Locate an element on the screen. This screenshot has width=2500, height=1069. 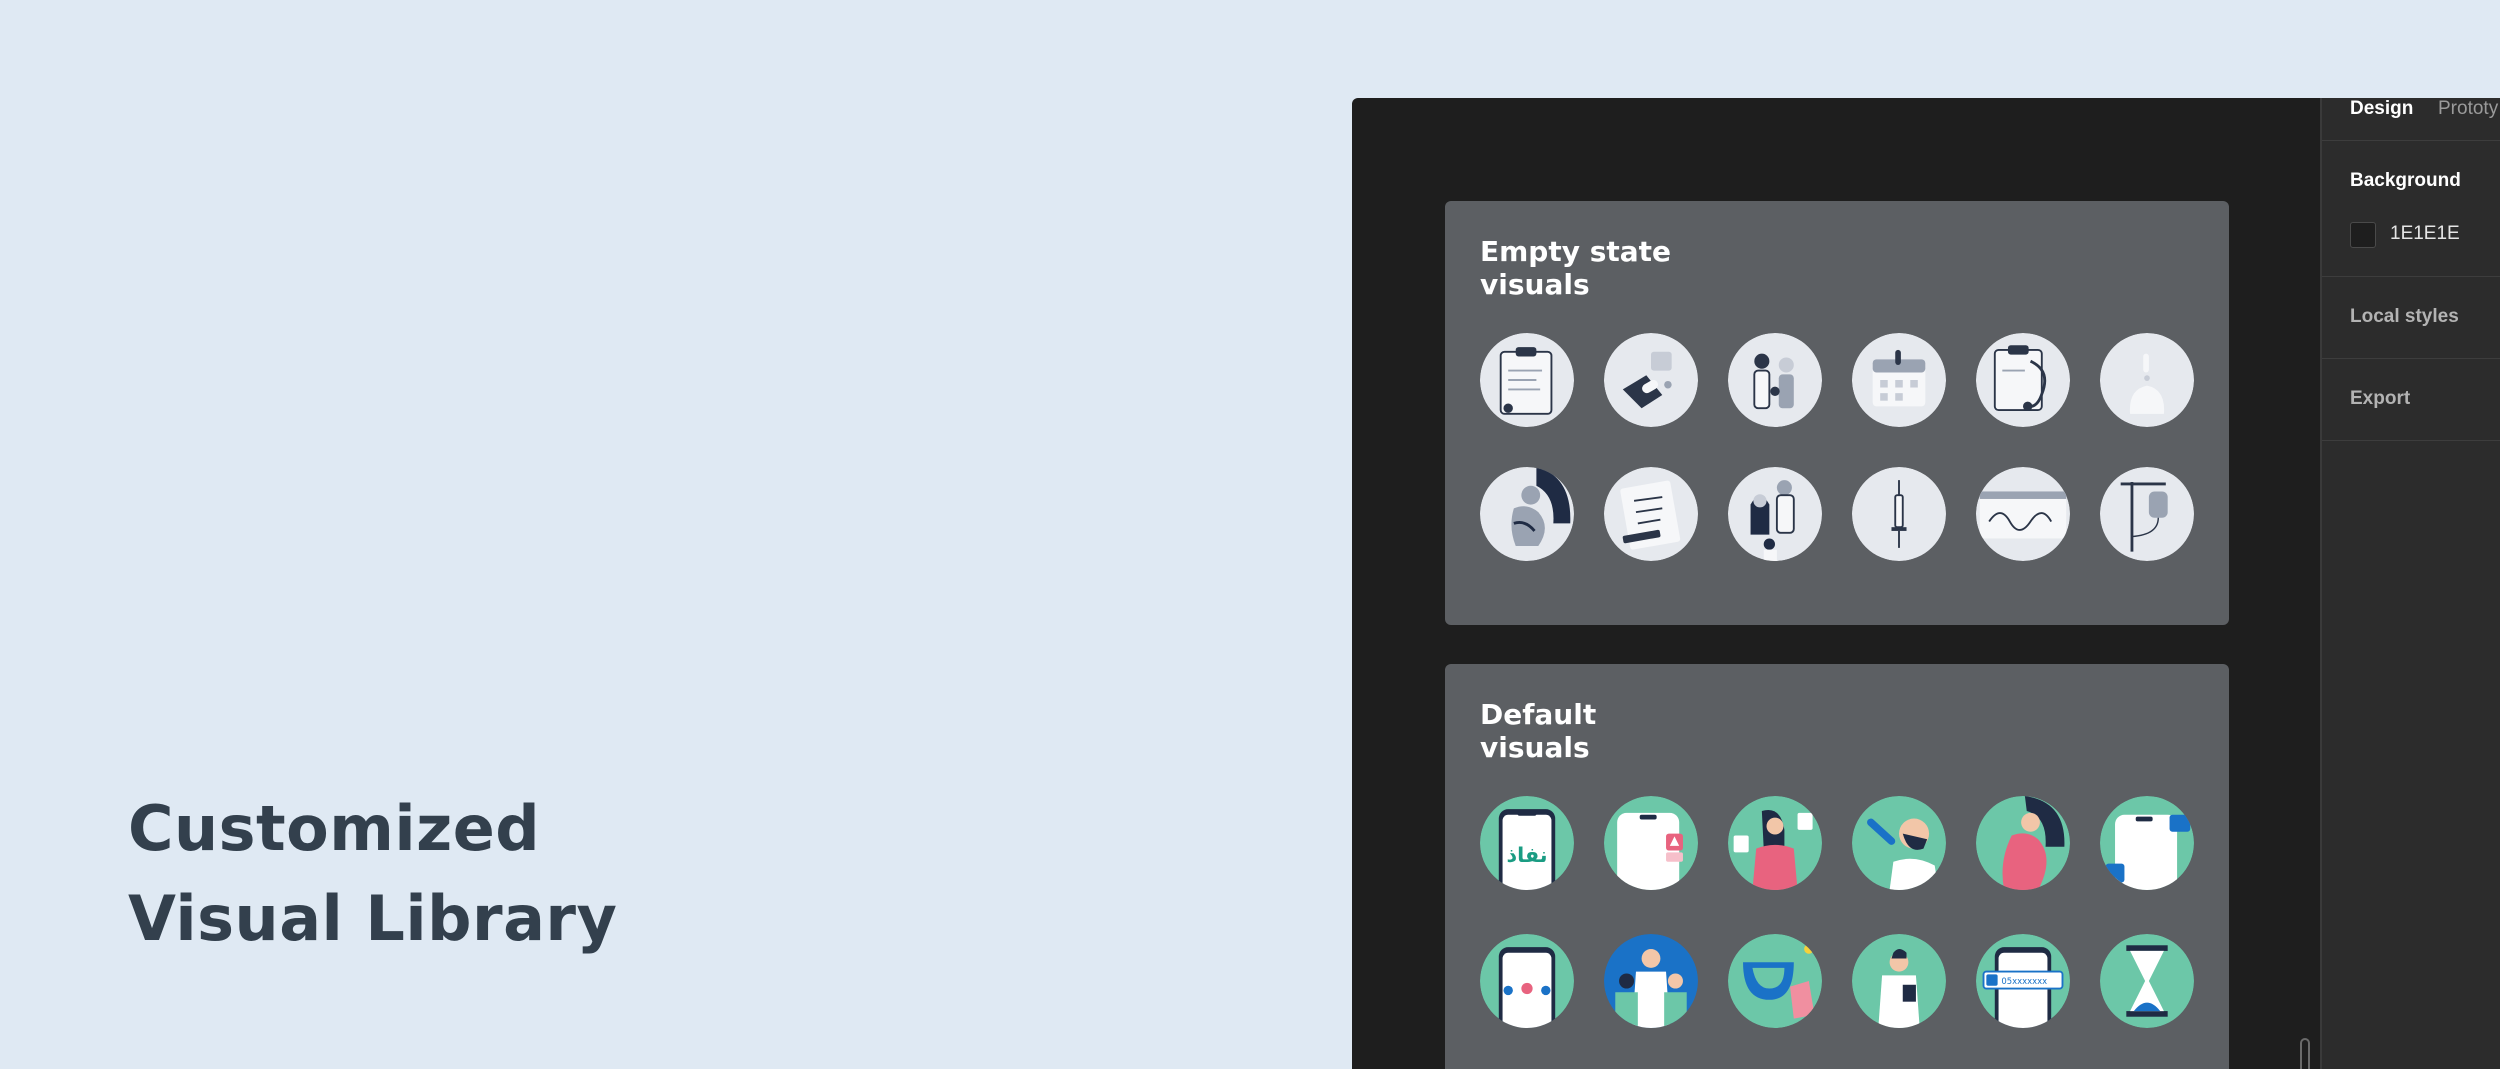
family-doctor-icon is located at coordinates (1775, 514).